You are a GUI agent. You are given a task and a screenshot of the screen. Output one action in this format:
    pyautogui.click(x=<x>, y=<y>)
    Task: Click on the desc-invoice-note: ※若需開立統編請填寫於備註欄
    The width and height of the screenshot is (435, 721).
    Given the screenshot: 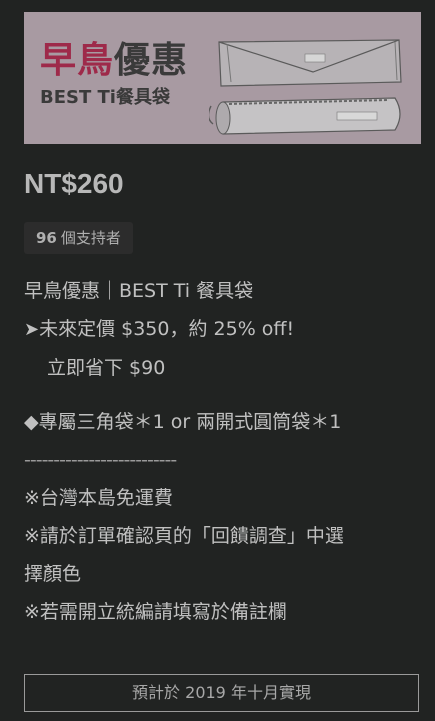 What is the action you would take?
    pyautogui.click(x=155, y=612)
    